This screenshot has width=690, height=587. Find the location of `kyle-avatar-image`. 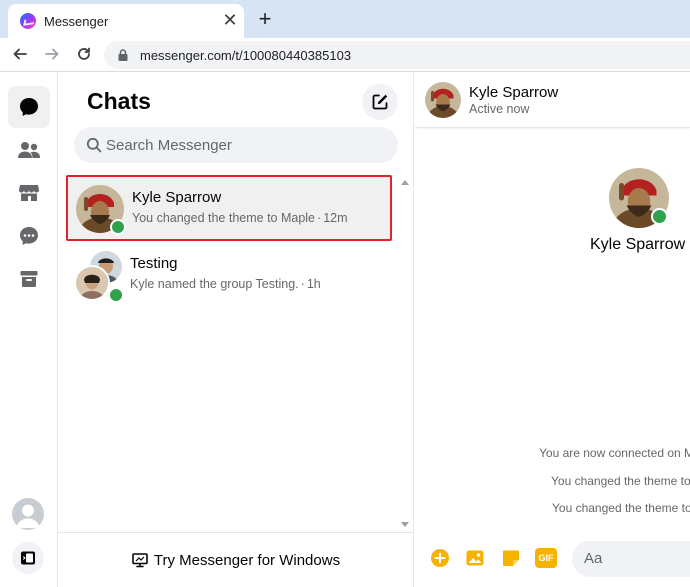

kyle-avatar-image is located at coordinates (443, 100).